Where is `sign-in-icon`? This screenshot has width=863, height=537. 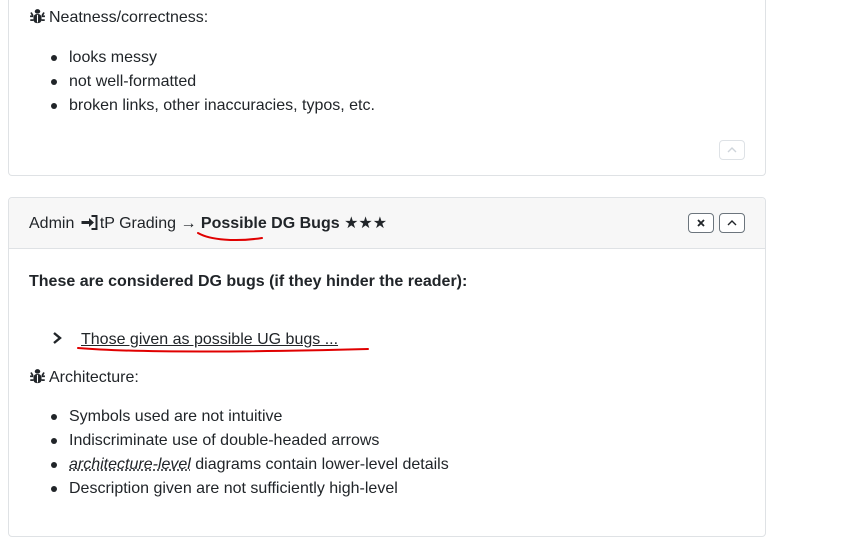 sign-in-icon is located at coordinates (89, 222).